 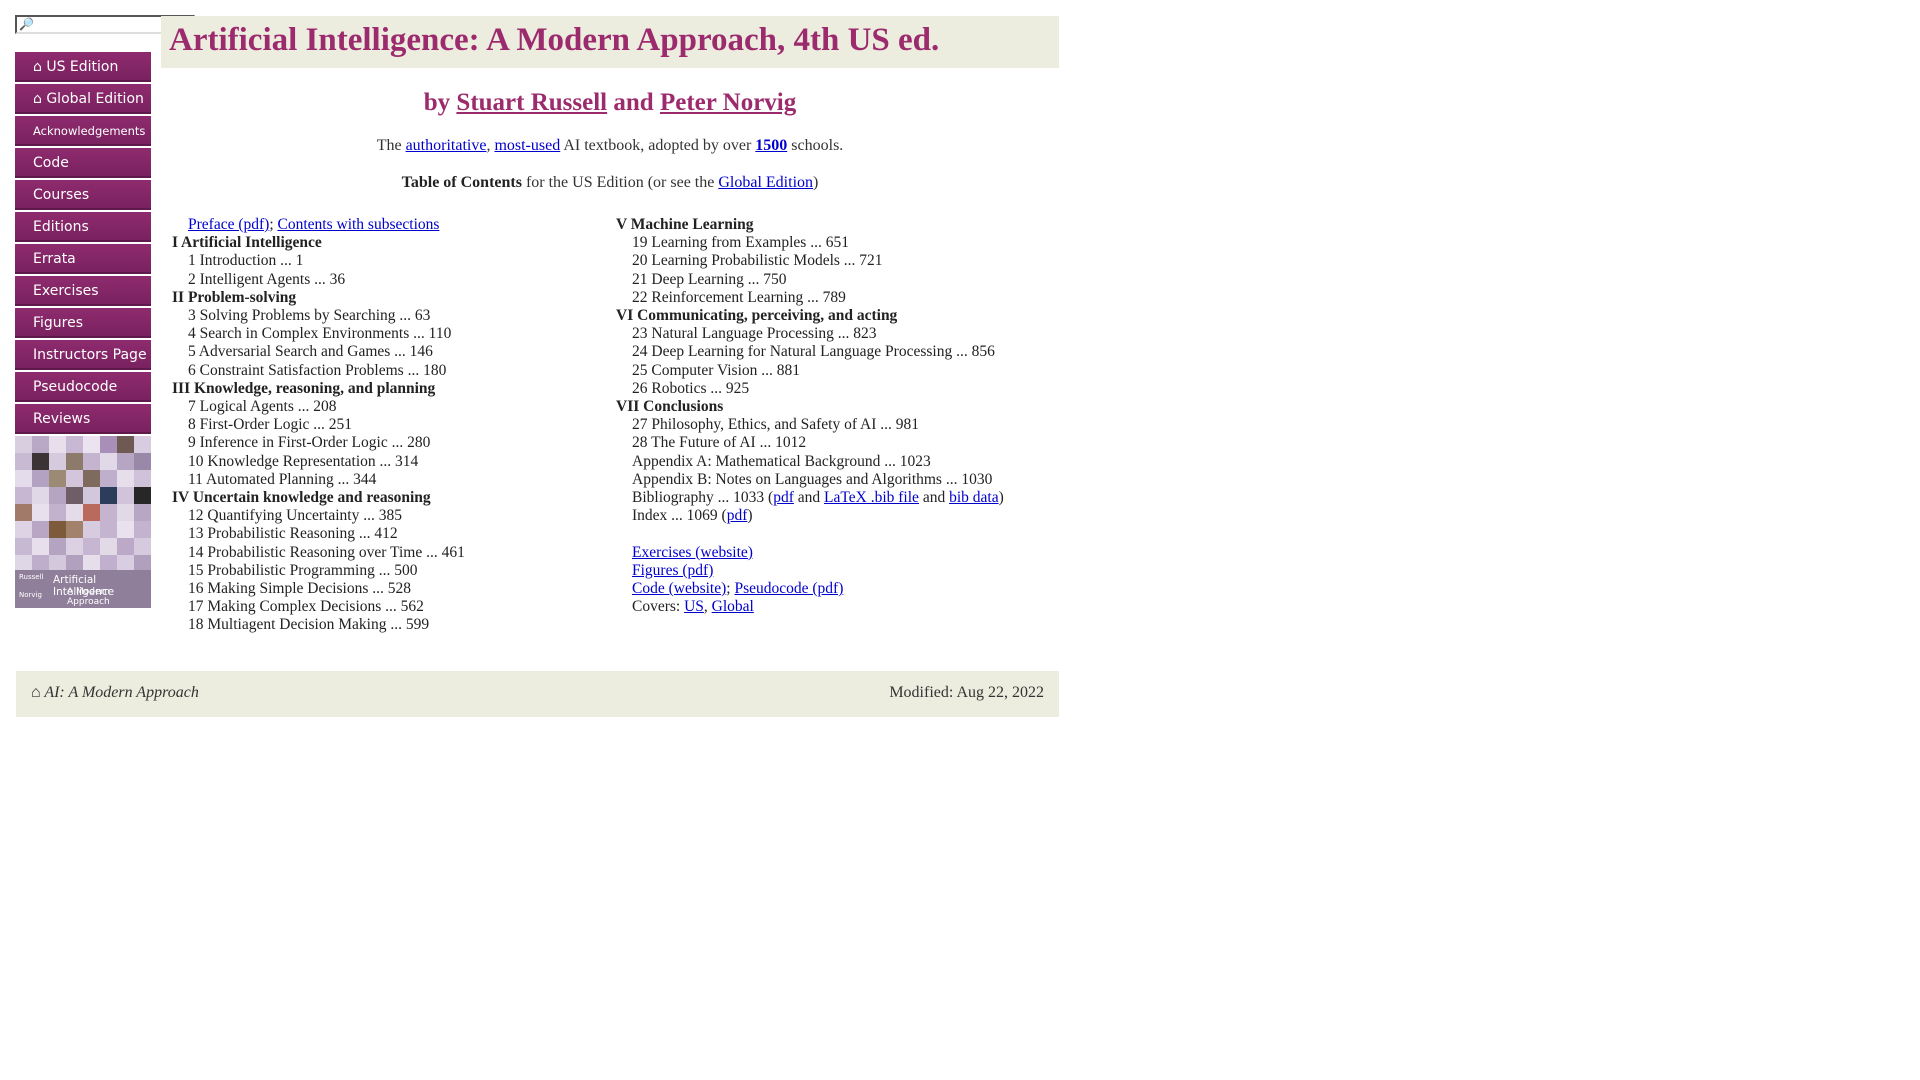 I want to click on index-line: Index ... 1069 (pdf), so click(x=836, y=516).